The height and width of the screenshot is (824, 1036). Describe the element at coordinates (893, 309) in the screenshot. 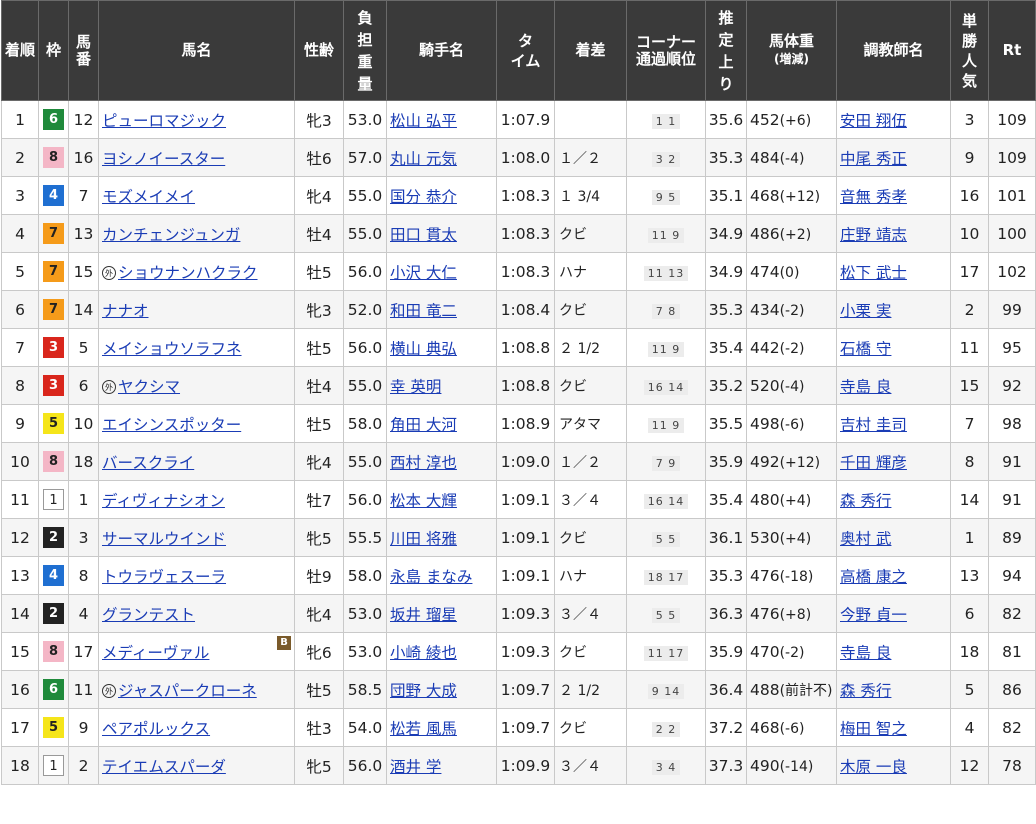

I see `trainer-cell: 小栗 実` at that location.